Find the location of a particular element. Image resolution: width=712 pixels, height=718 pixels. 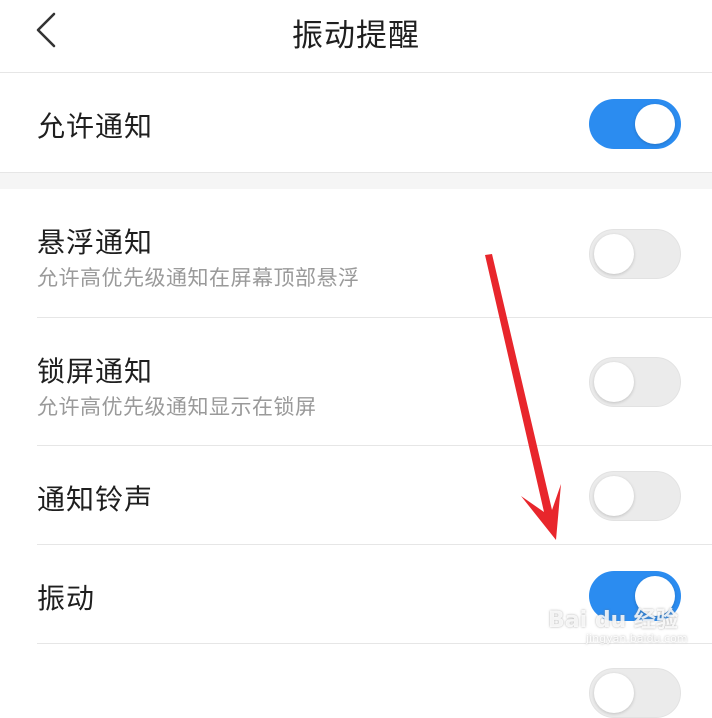

setting-title: 悬浮通知 is located at coordinates (95, 242).